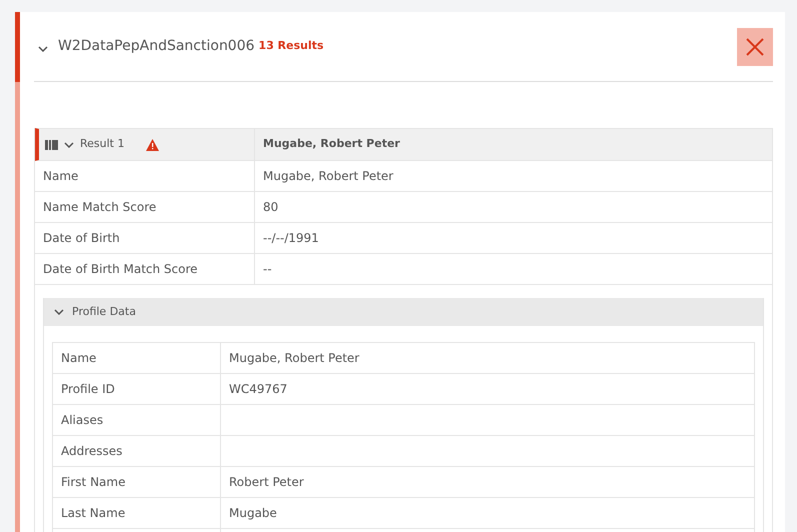 Image resolution: width=797 pixels, height=532 pixels. What do you see at coordinates (137, 420) in the screenshot?
I see `field-label: Aliases` at bounding box center [137, 420].